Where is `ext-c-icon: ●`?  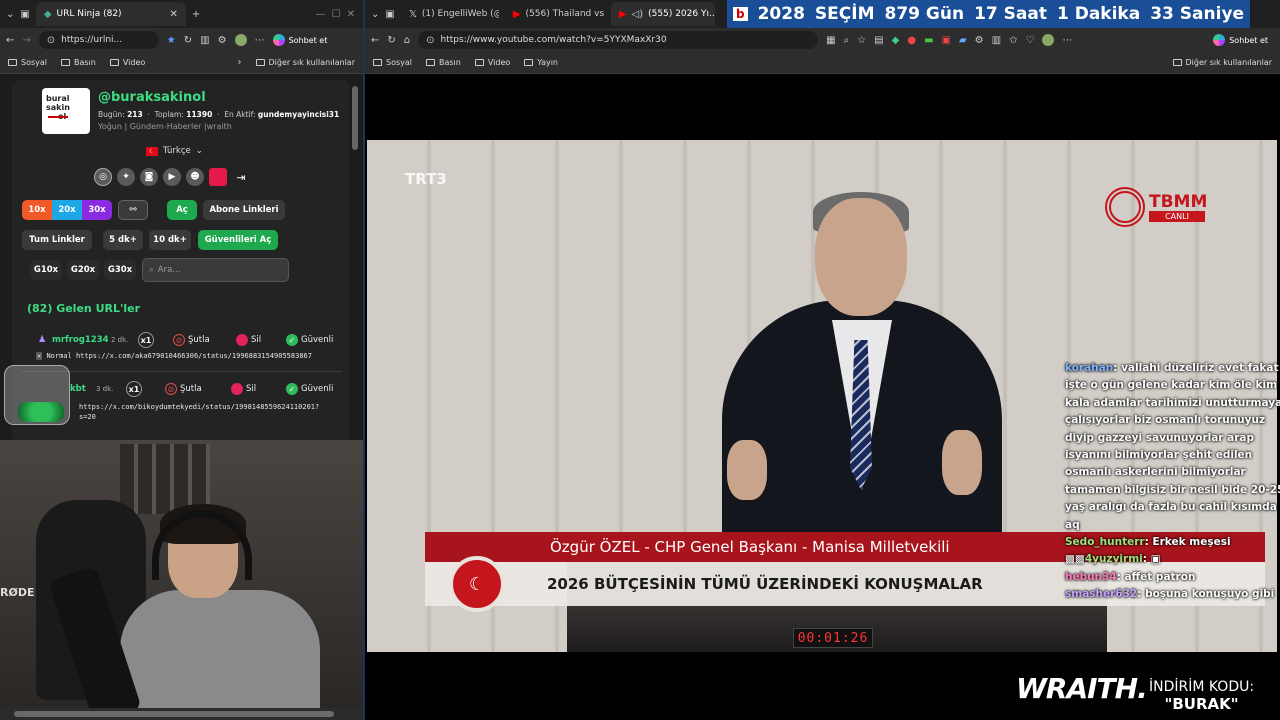
ext-c-icon: ● is located at coordinates (911, 40).